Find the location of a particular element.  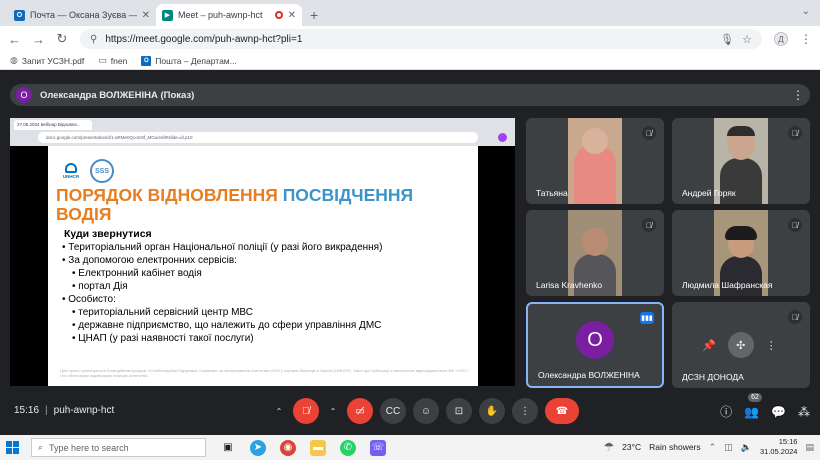

windows-start-icon is located at coordinates (12, 447).